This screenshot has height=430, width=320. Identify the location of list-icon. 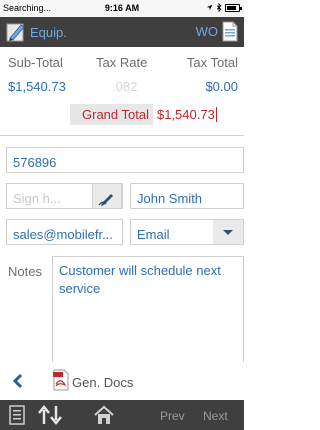
(17, 415).